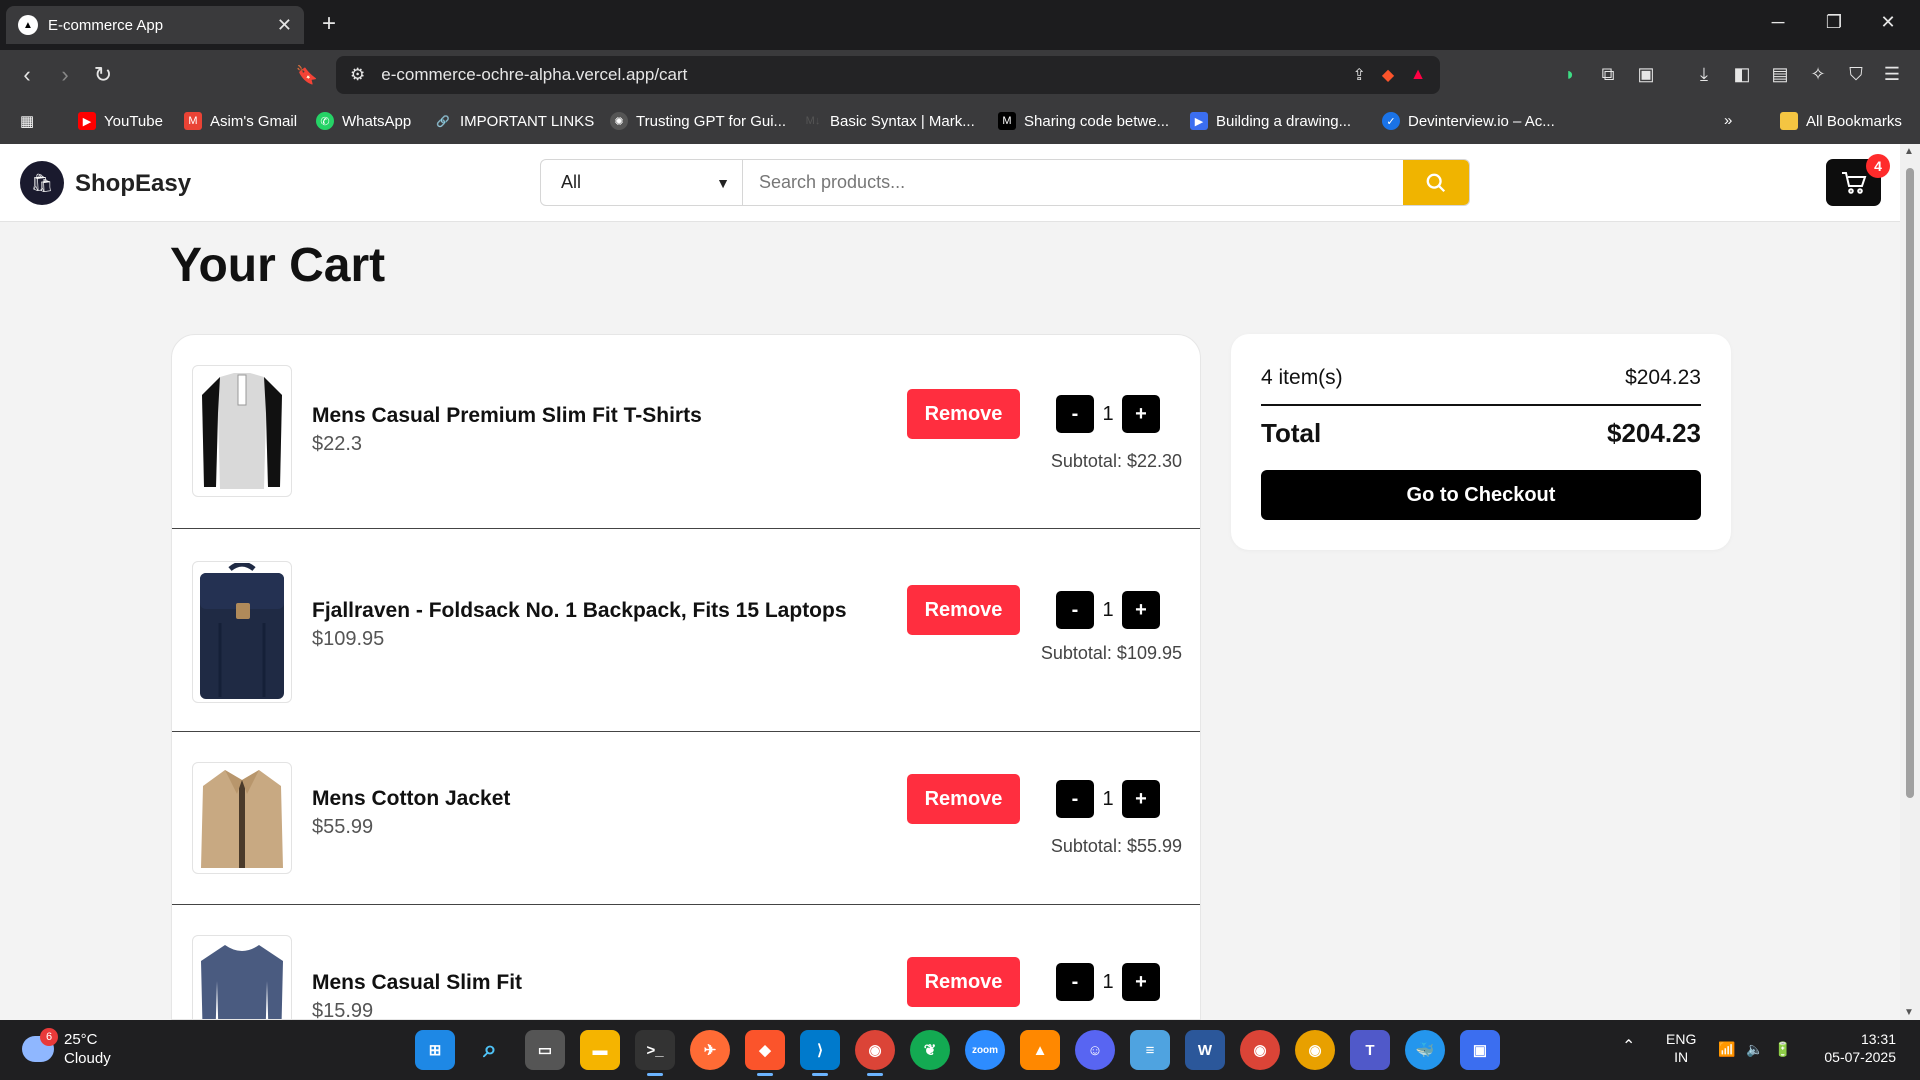  I want to click on back-icon: ‹, so click(27, 75).